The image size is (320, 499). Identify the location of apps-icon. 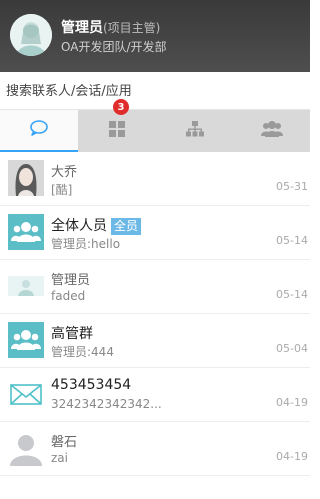
(117, 131).